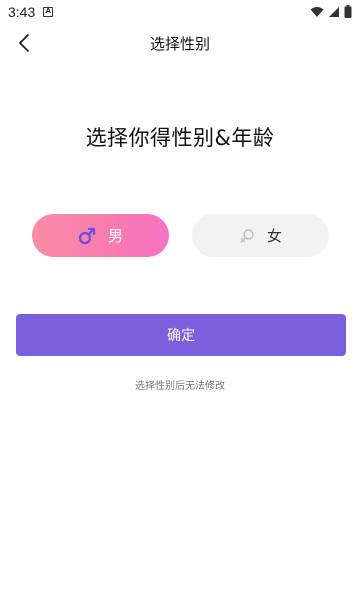  I want to click on chevron-left-icon, so click(24, 43).